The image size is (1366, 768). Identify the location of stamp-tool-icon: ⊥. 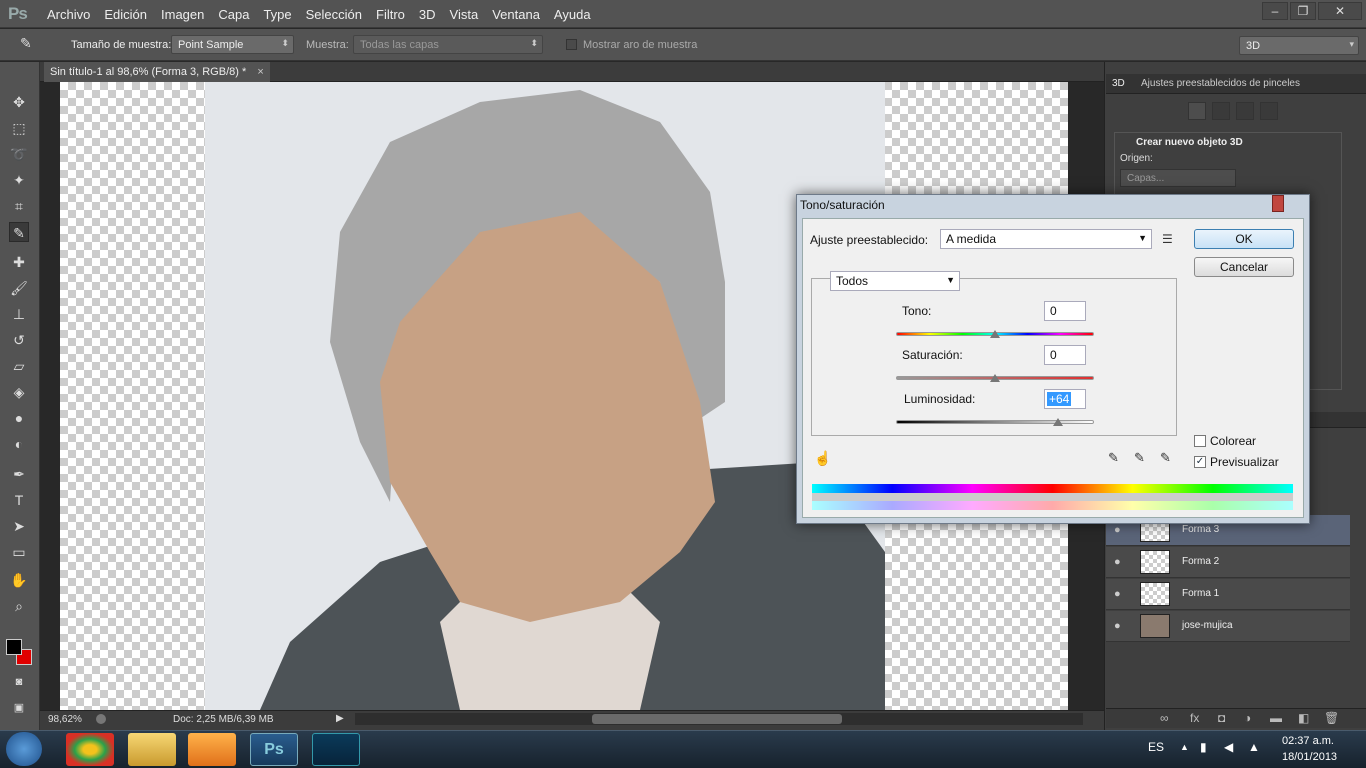
(19, 314).